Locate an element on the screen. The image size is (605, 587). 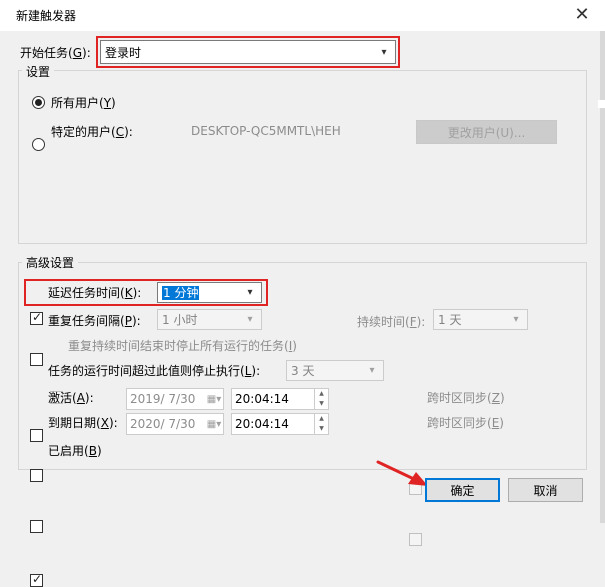
enabled-label: 已启用(B) is located at coordinates (75, 451).